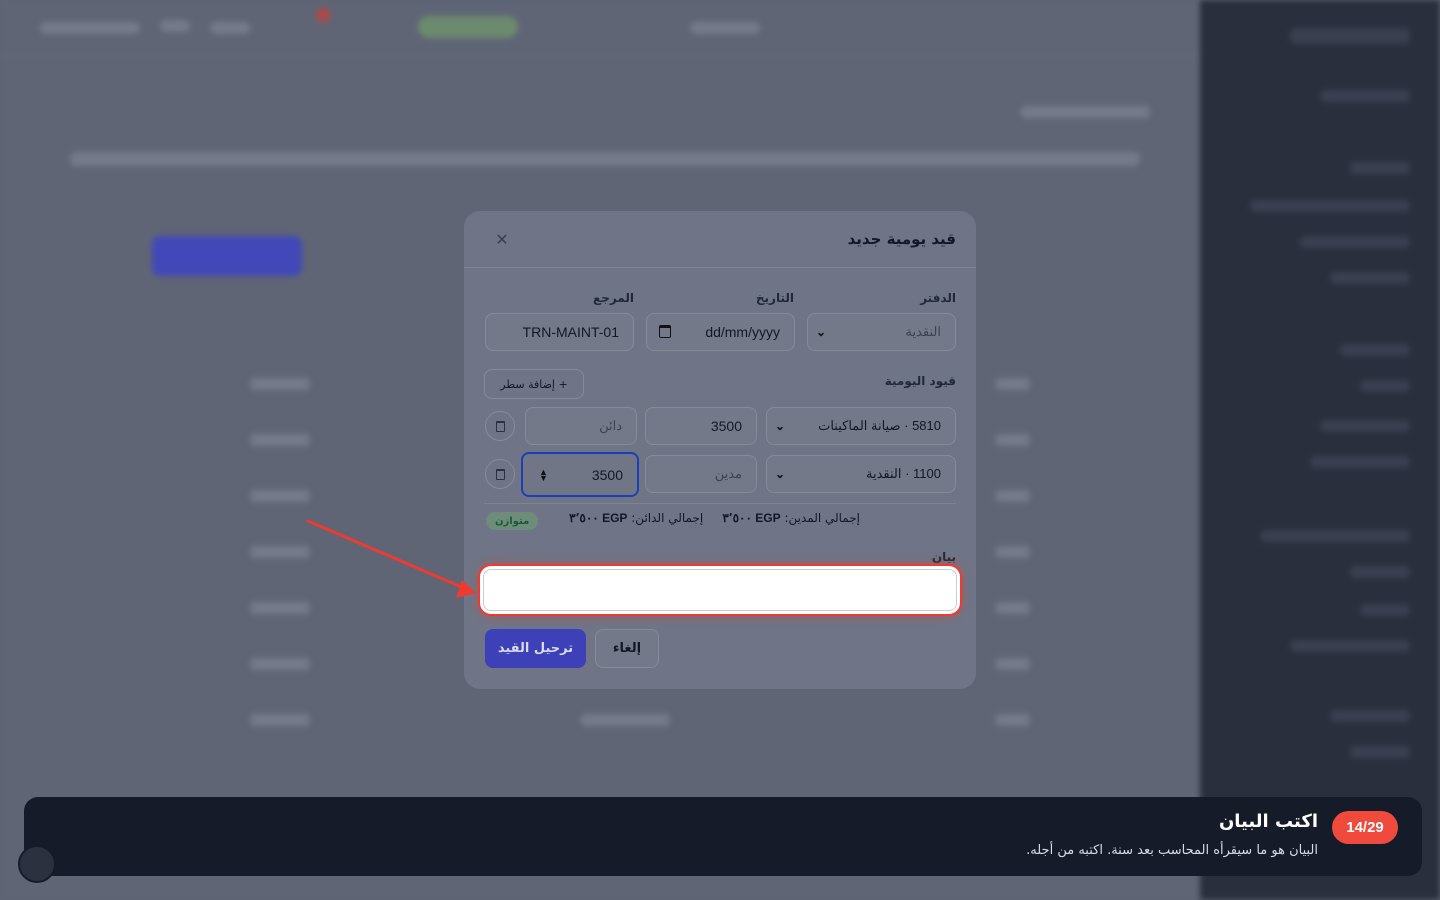  Describe the element at coordinates (227, 256) in the screenshot. I see `background-primary-button` at that location.